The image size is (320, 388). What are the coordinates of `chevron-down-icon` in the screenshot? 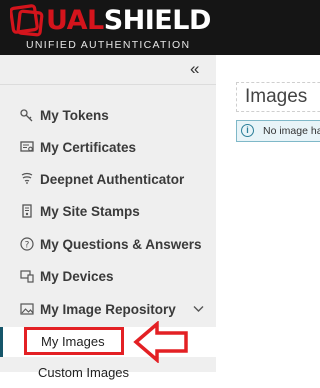 It's located at (198, 309).